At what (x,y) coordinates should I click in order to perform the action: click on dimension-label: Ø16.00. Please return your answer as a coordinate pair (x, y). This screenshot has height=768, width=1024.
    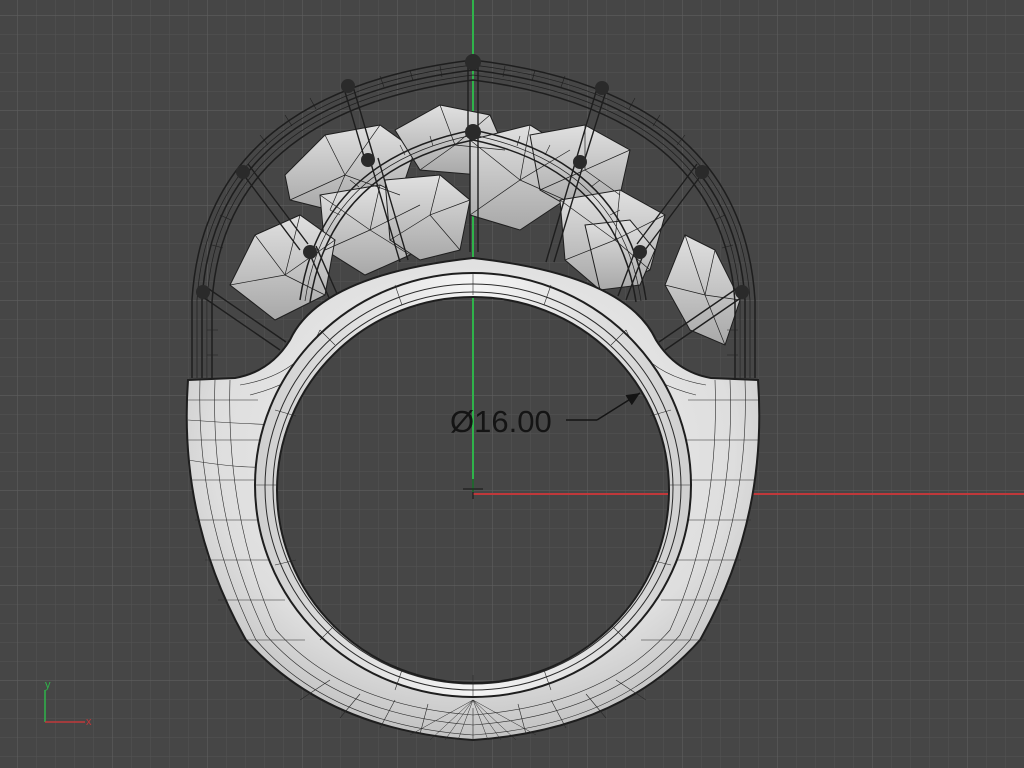
    Looking at the image, I should click on (501, 421).